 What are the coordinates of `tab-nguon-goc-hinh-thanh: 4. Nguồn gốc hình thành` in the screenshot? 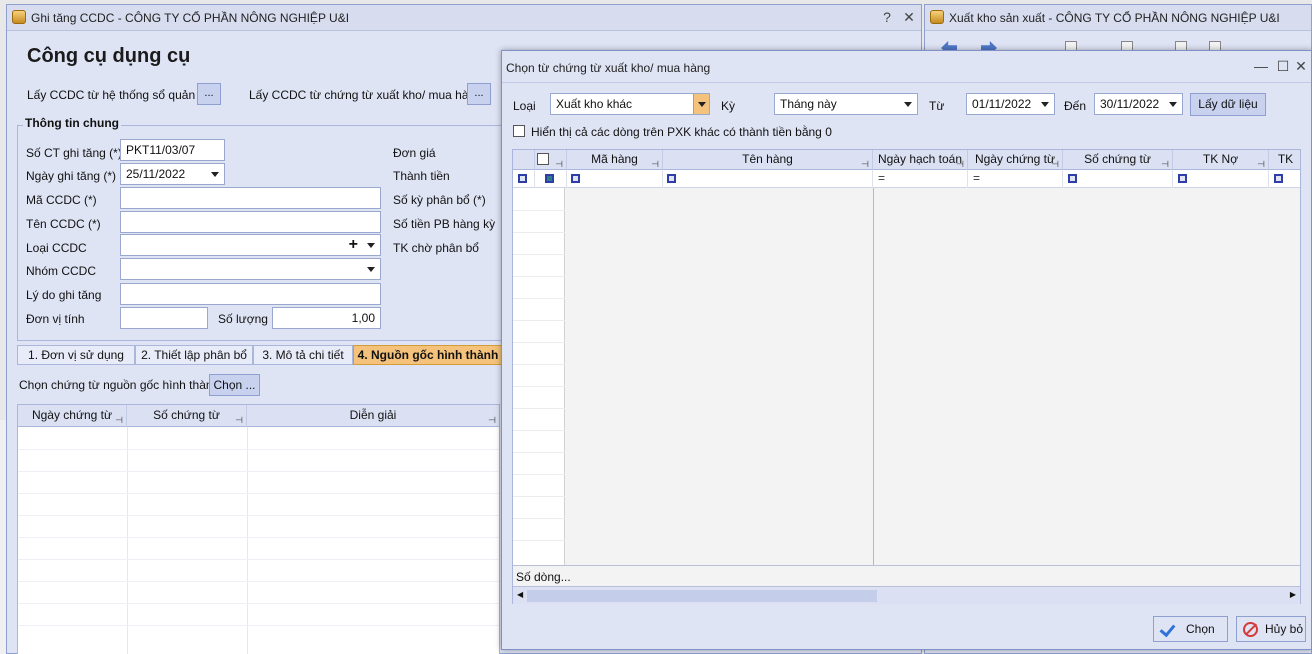 It's located at (428, 355).